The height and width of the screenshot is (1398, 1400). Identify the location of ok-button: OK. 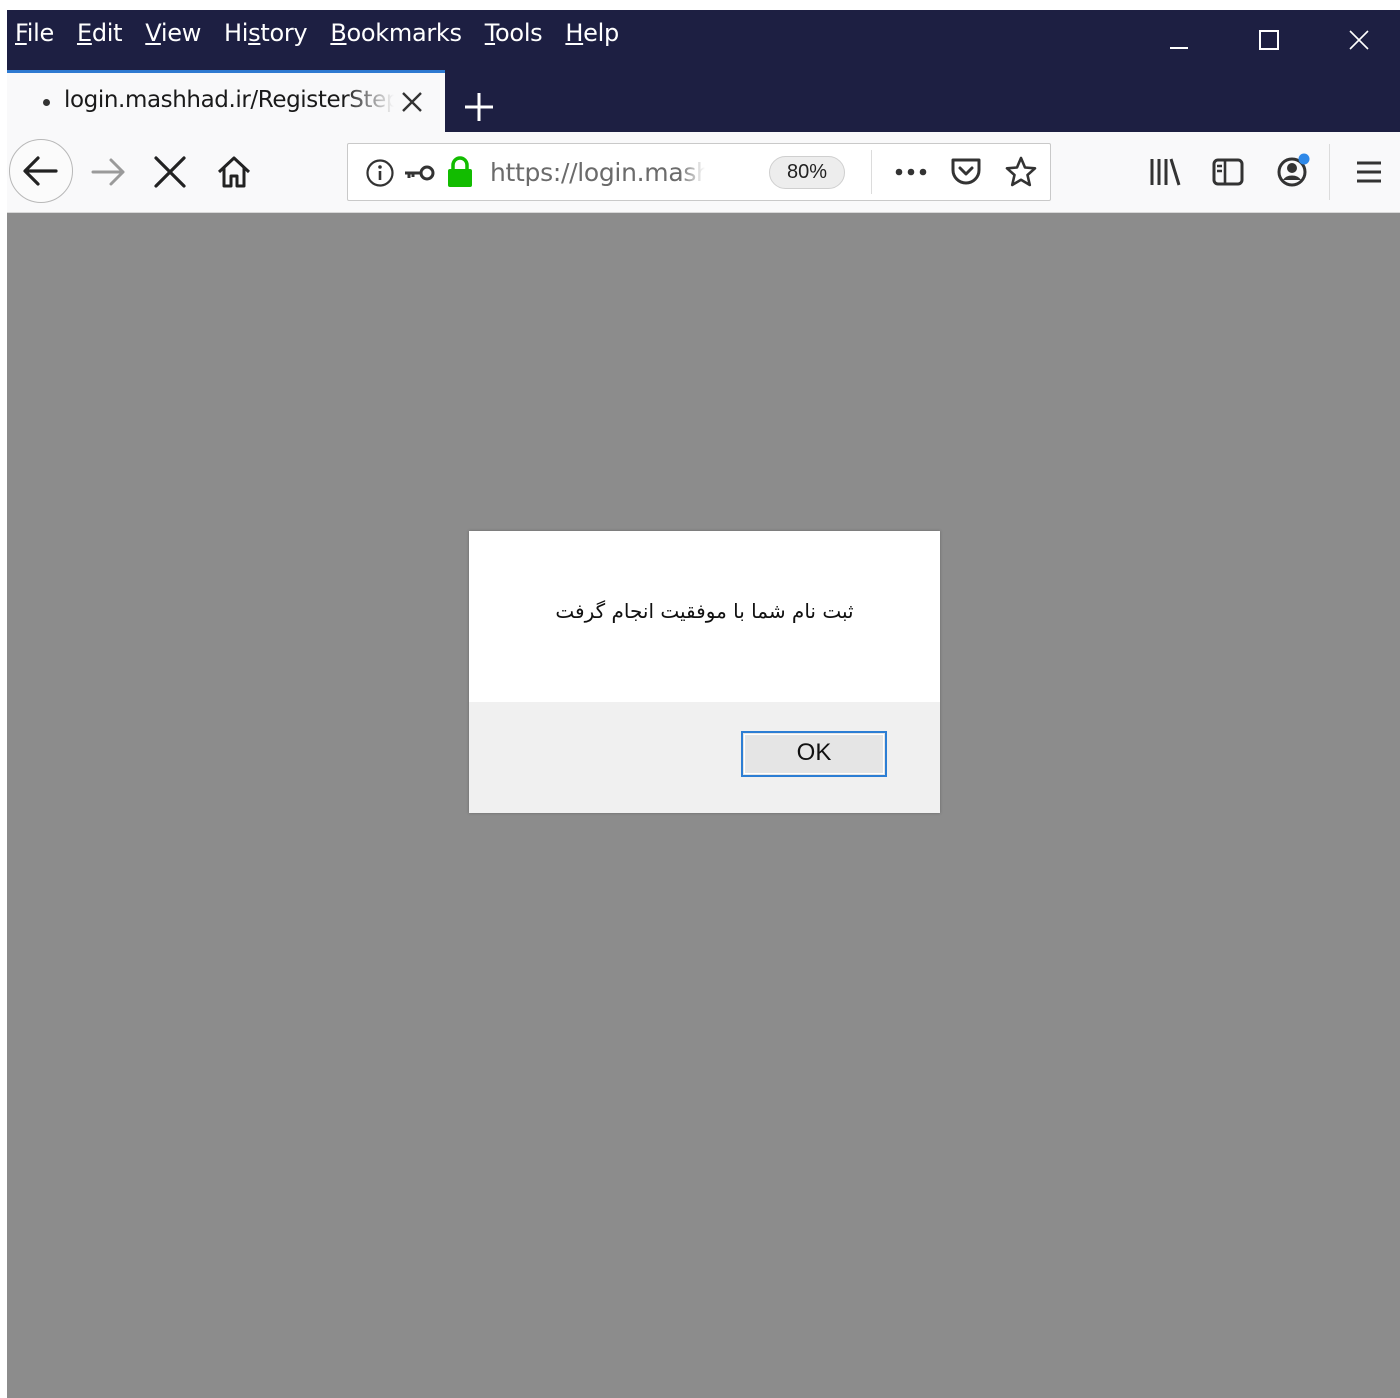
(814, 754).